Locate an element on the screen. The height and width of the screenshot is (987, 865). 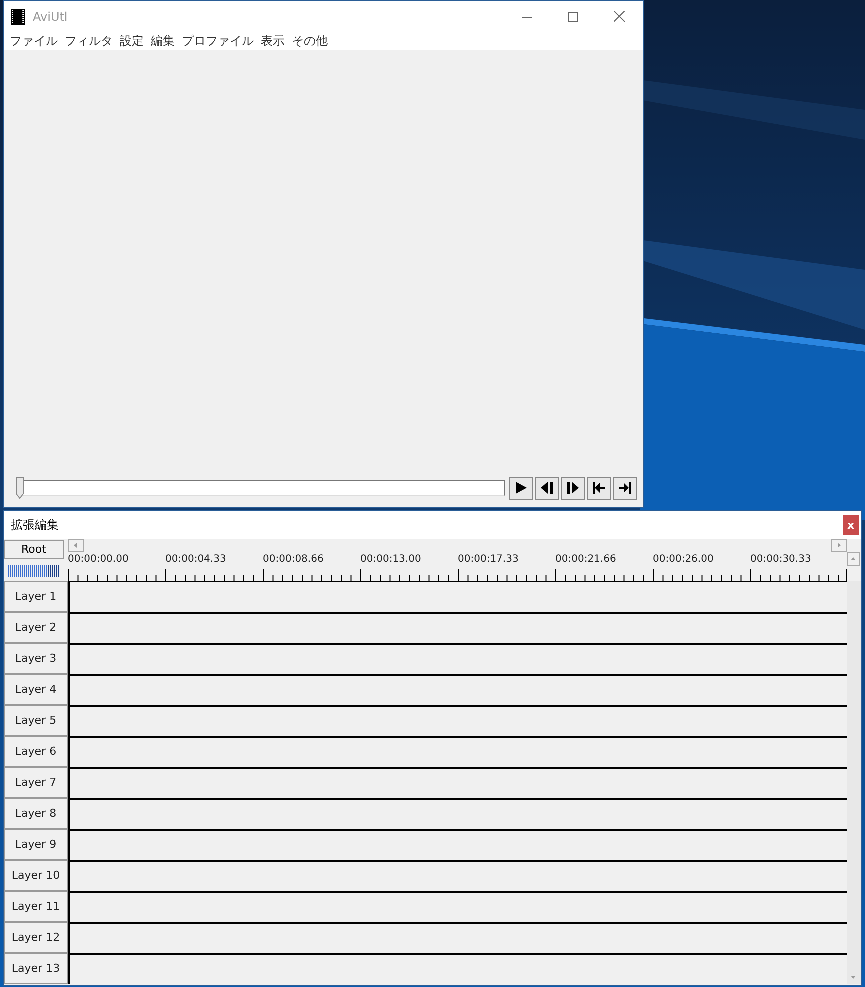
layer-button: Layer 1 is located at coordinates (36, 596).